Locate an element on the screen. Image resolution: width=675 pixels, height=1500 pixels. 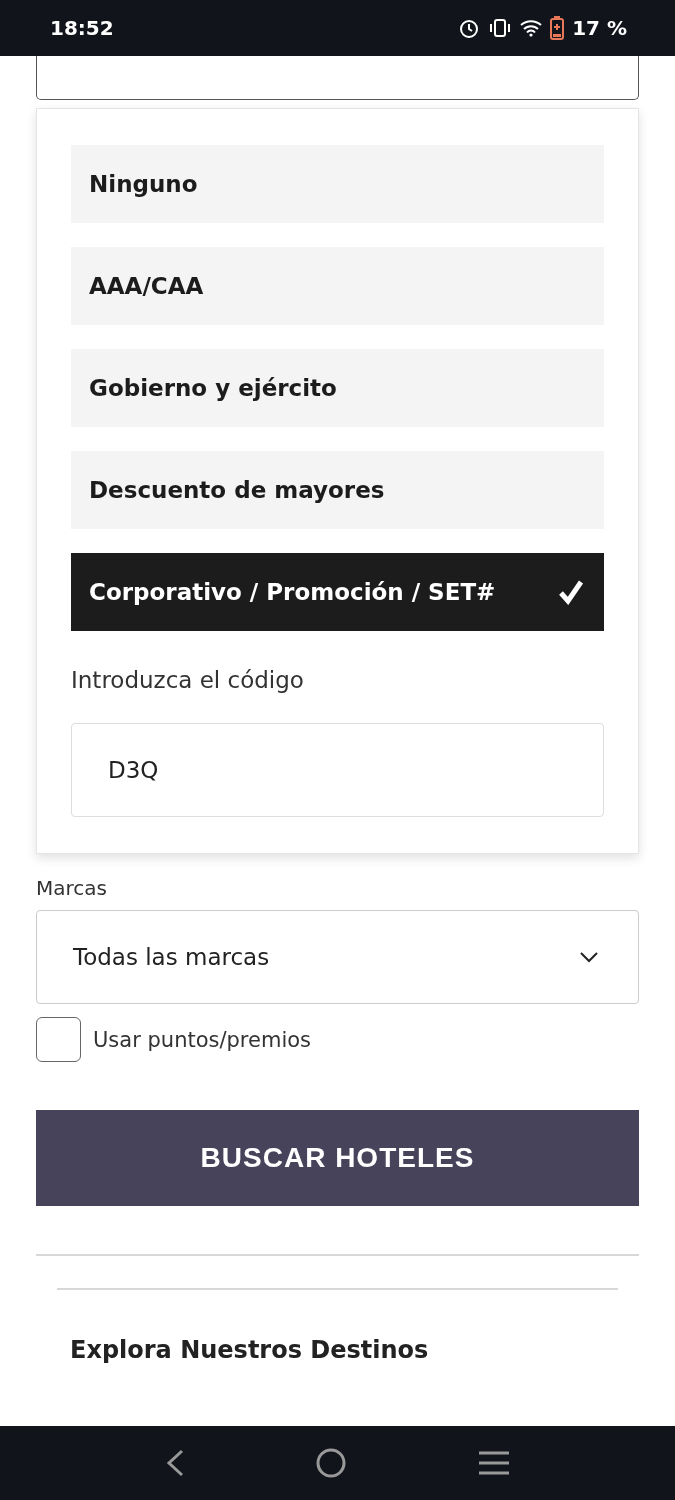
dropdown-option: AAA/CAA is located at coordinates (337, 286).